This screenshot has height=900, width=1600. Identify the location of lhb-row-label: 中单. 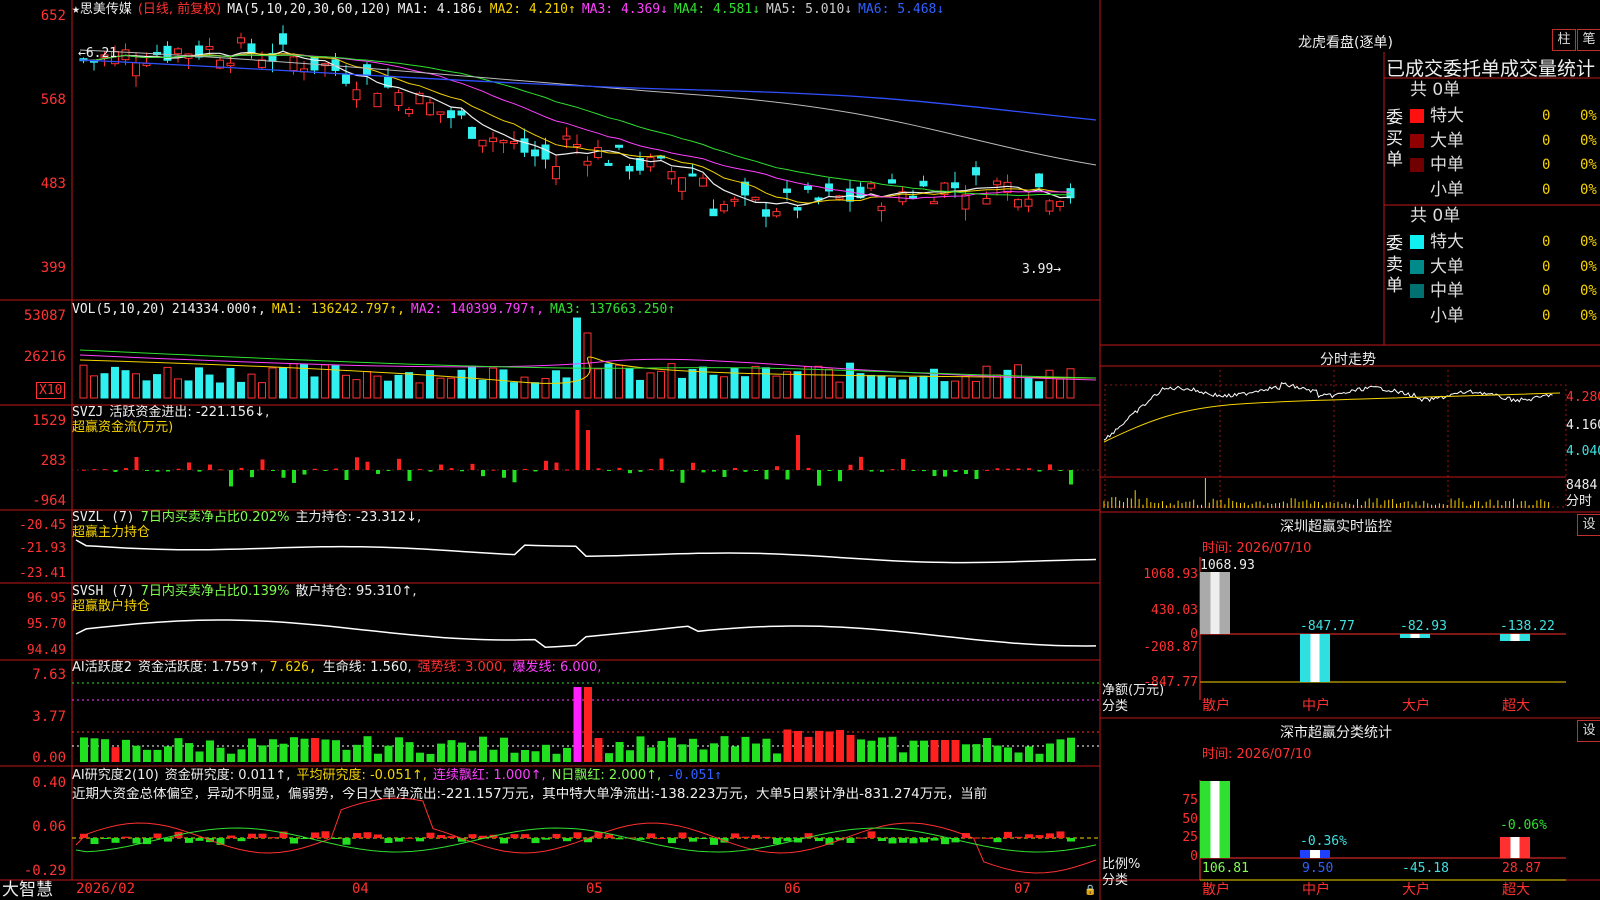
(1447, 165).